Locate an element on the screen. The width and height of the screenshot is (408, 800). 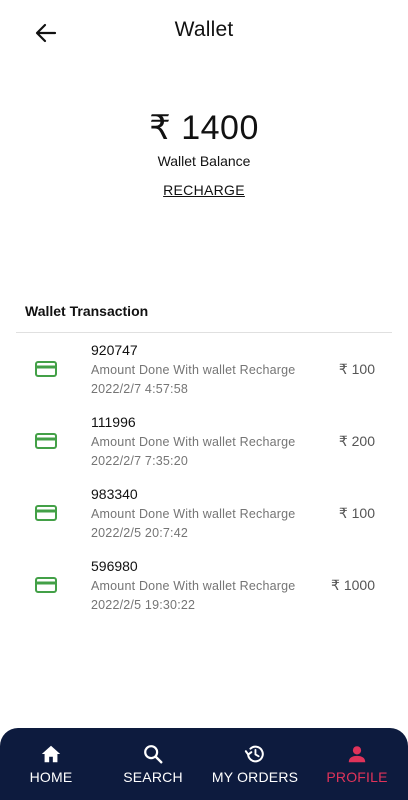
home-icon is located at coordinates (51, 754).